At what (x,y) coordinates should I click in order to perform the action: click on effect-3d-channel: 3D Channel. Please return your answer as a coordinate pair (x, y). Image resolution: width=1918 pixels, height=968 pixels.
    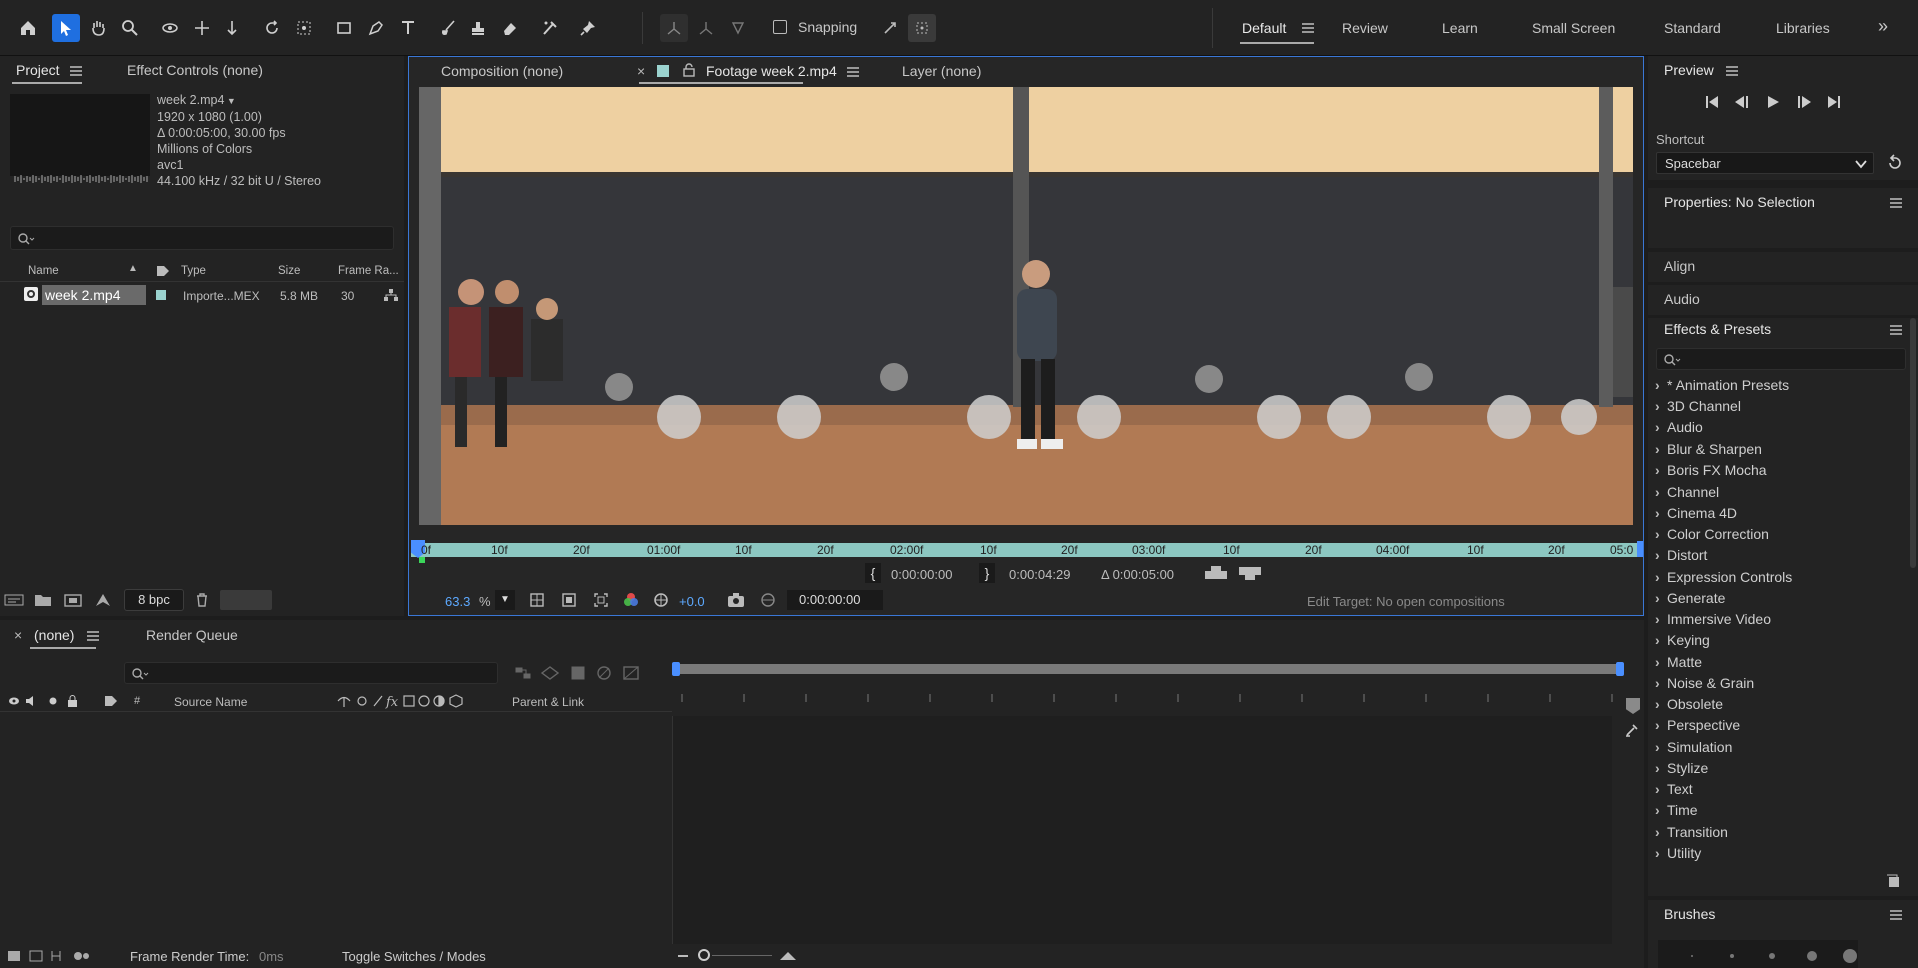
    Looking at the image, I should click on (1698, 406).